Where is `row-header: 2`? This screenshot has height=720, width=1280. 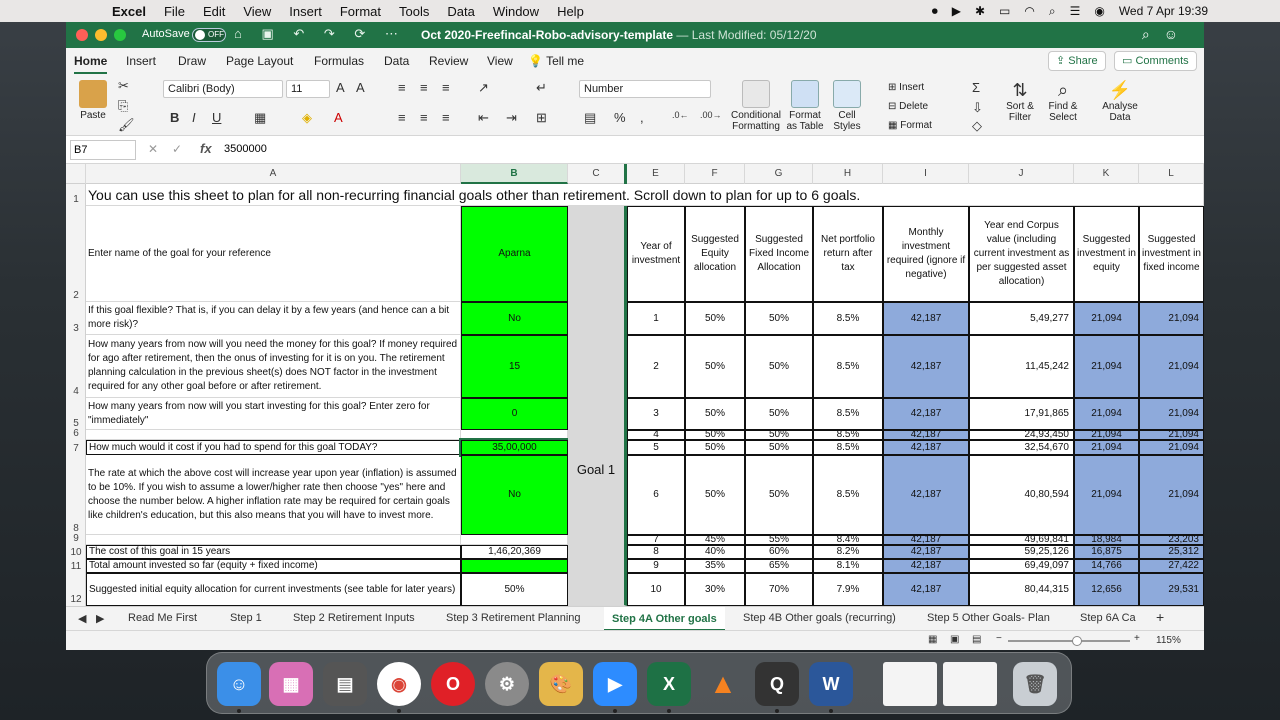 row-header: 2 is located at coordinates (76, 254).